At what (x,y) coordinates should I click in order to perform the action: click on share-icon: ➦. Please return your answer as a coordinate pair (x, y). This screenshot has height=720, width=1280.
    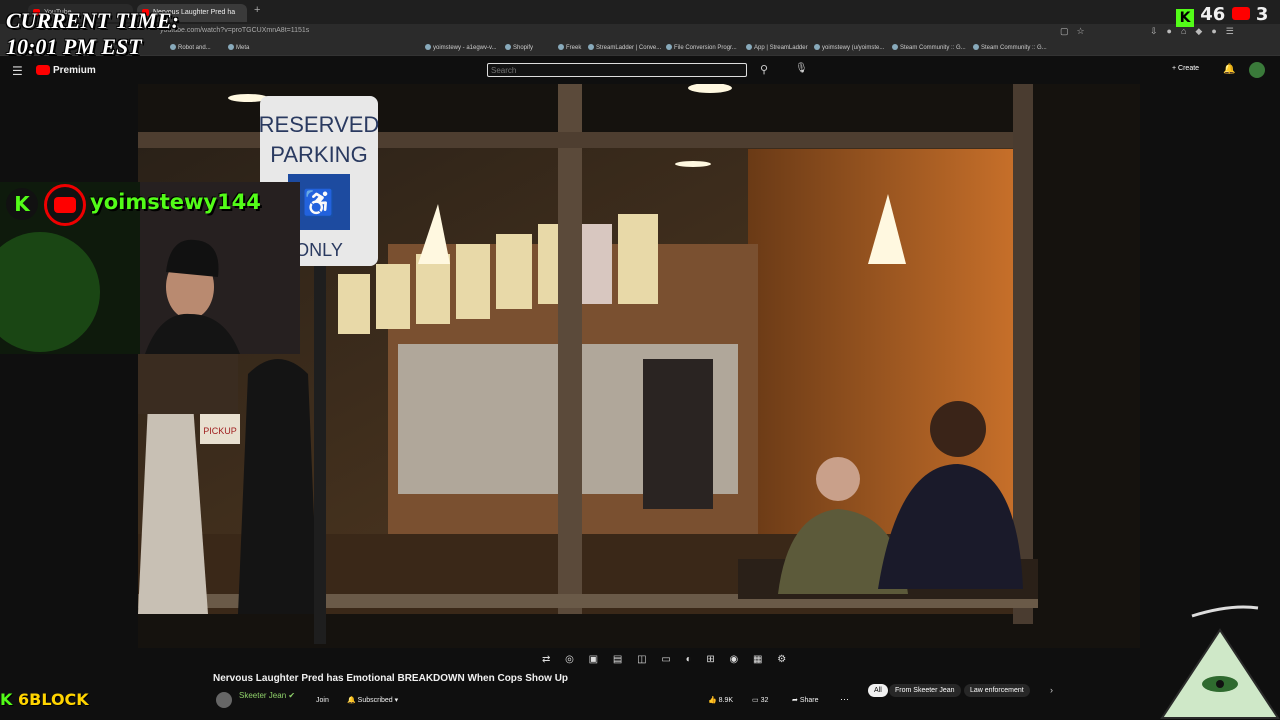
    Looking at the image, I should click on (795, 700).